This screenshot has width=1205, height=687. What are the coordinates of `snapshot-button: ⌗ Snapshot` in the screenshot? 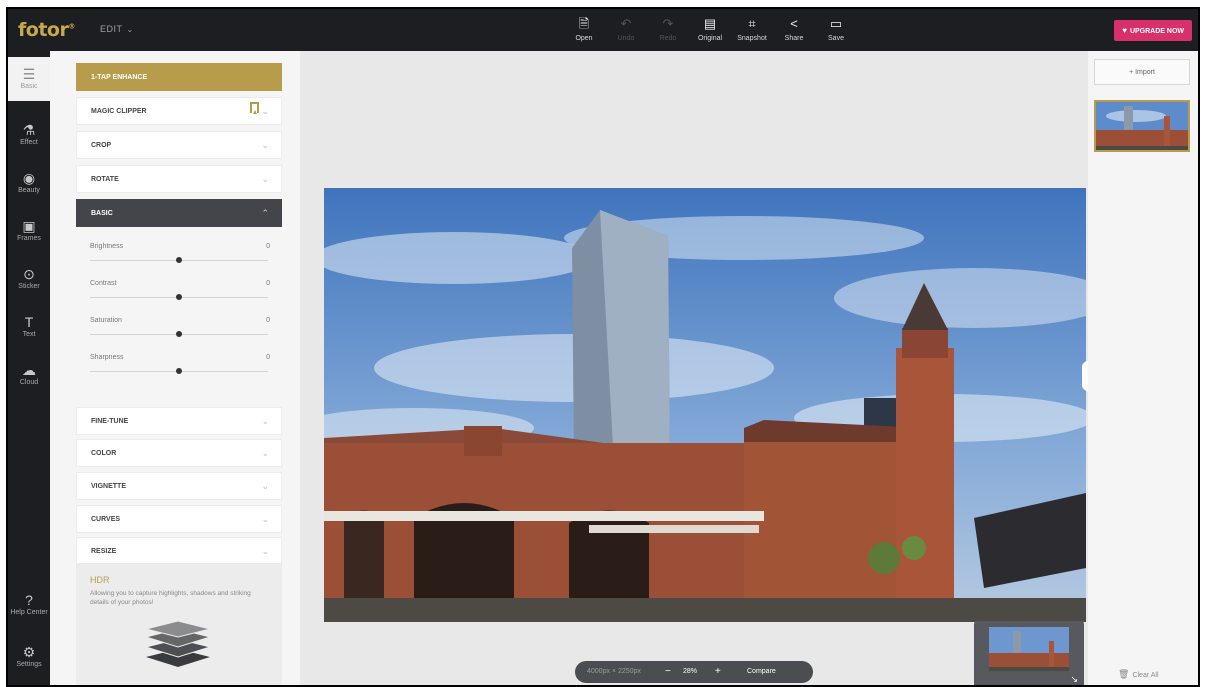 It's located at (752, 27).